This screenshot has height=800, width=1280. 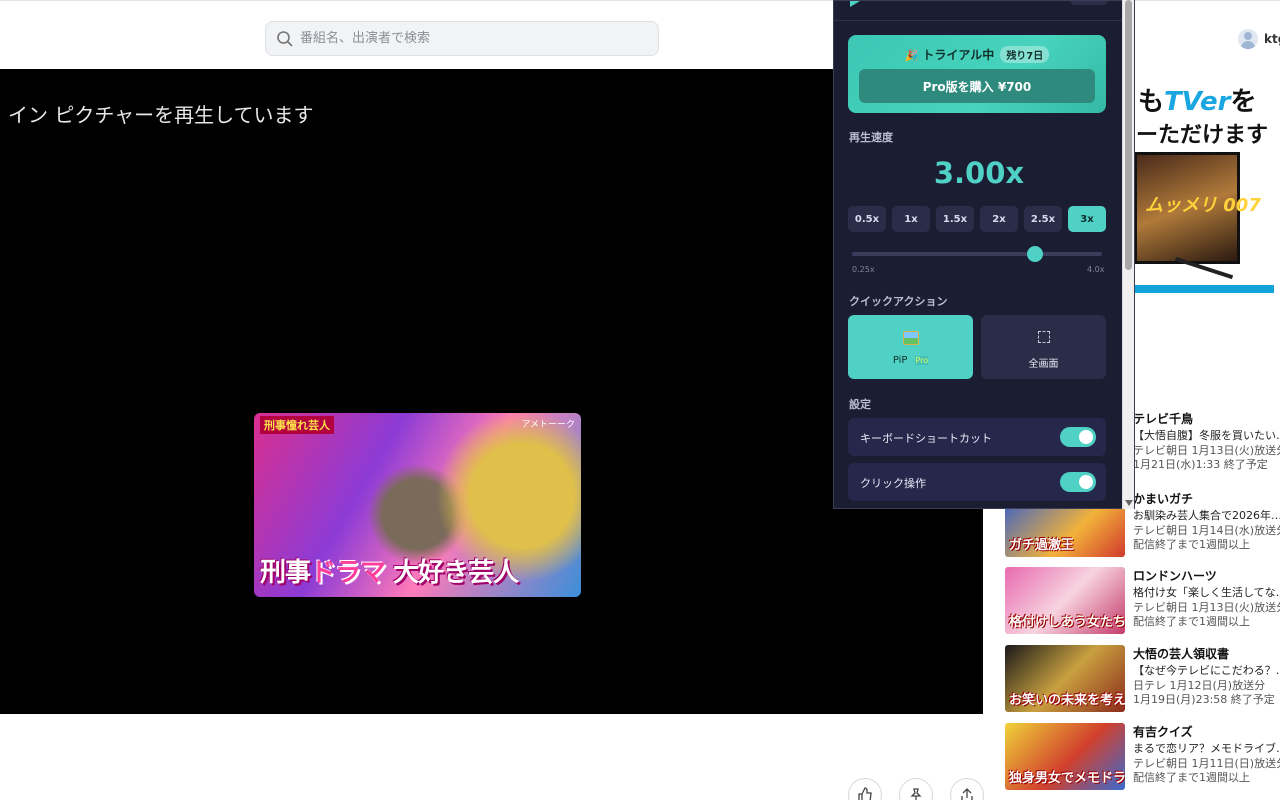 I want to click on item-thumbnail: 格付けしあう女たち, so click(x=1065, y=600).